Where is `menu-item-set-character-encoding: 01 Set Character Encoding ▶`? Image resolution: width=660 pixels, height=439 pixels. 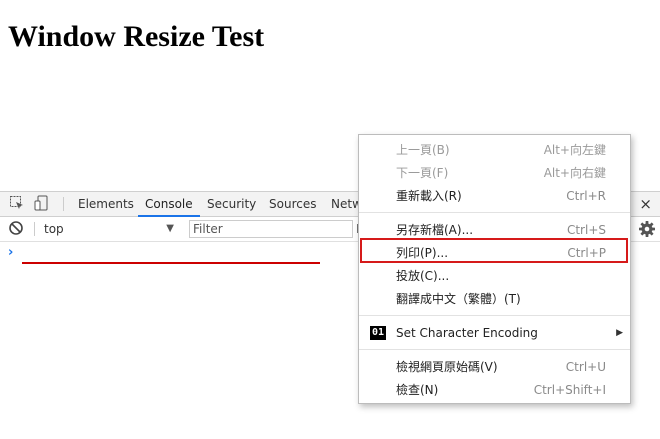 menu-item-set-character-encoding: 01 Set Character Encoding ▶ is located at coordinates (494, 333).